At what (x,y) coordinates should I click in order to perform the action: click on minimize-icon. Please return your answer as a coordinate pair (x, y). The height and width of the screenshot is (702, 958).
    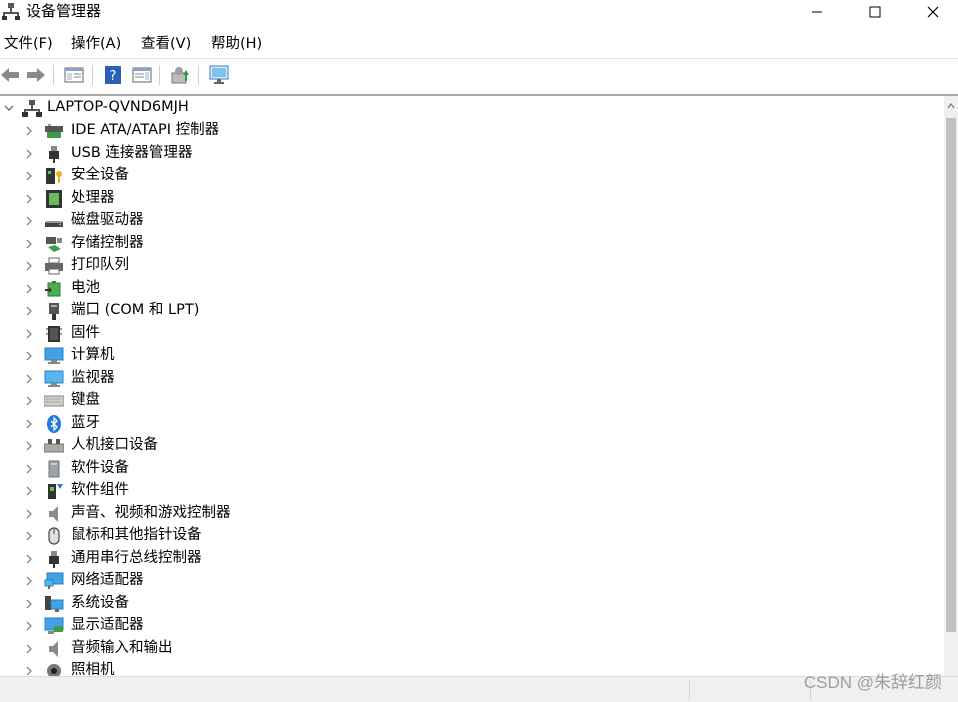
    Looking at the image, I should click on (817, 12).